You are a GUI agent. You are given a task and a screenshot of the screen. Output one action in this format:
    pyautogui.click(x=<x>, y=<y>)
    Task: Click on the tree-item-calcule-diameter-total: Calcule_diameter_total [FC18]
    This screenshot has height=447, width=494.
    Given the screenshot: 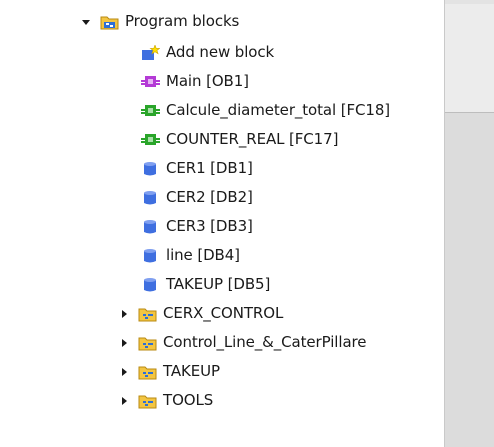 What is the action you would take?
    pyautogui.click(x=222, y=110)
    